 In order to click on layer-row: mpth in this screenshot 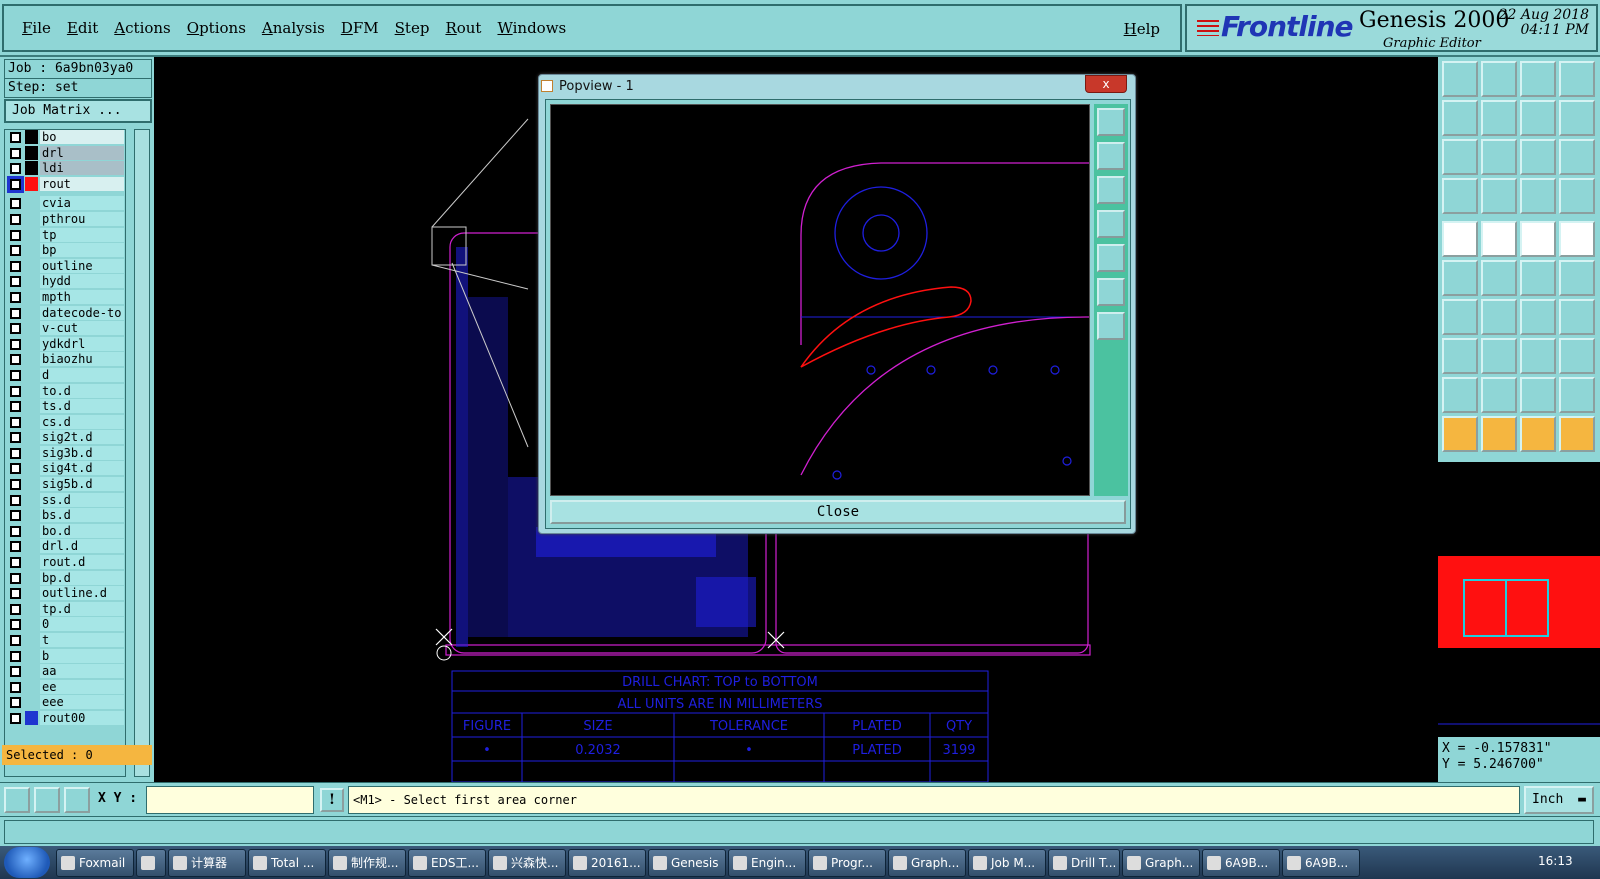, I will do `click(65, 297)`.